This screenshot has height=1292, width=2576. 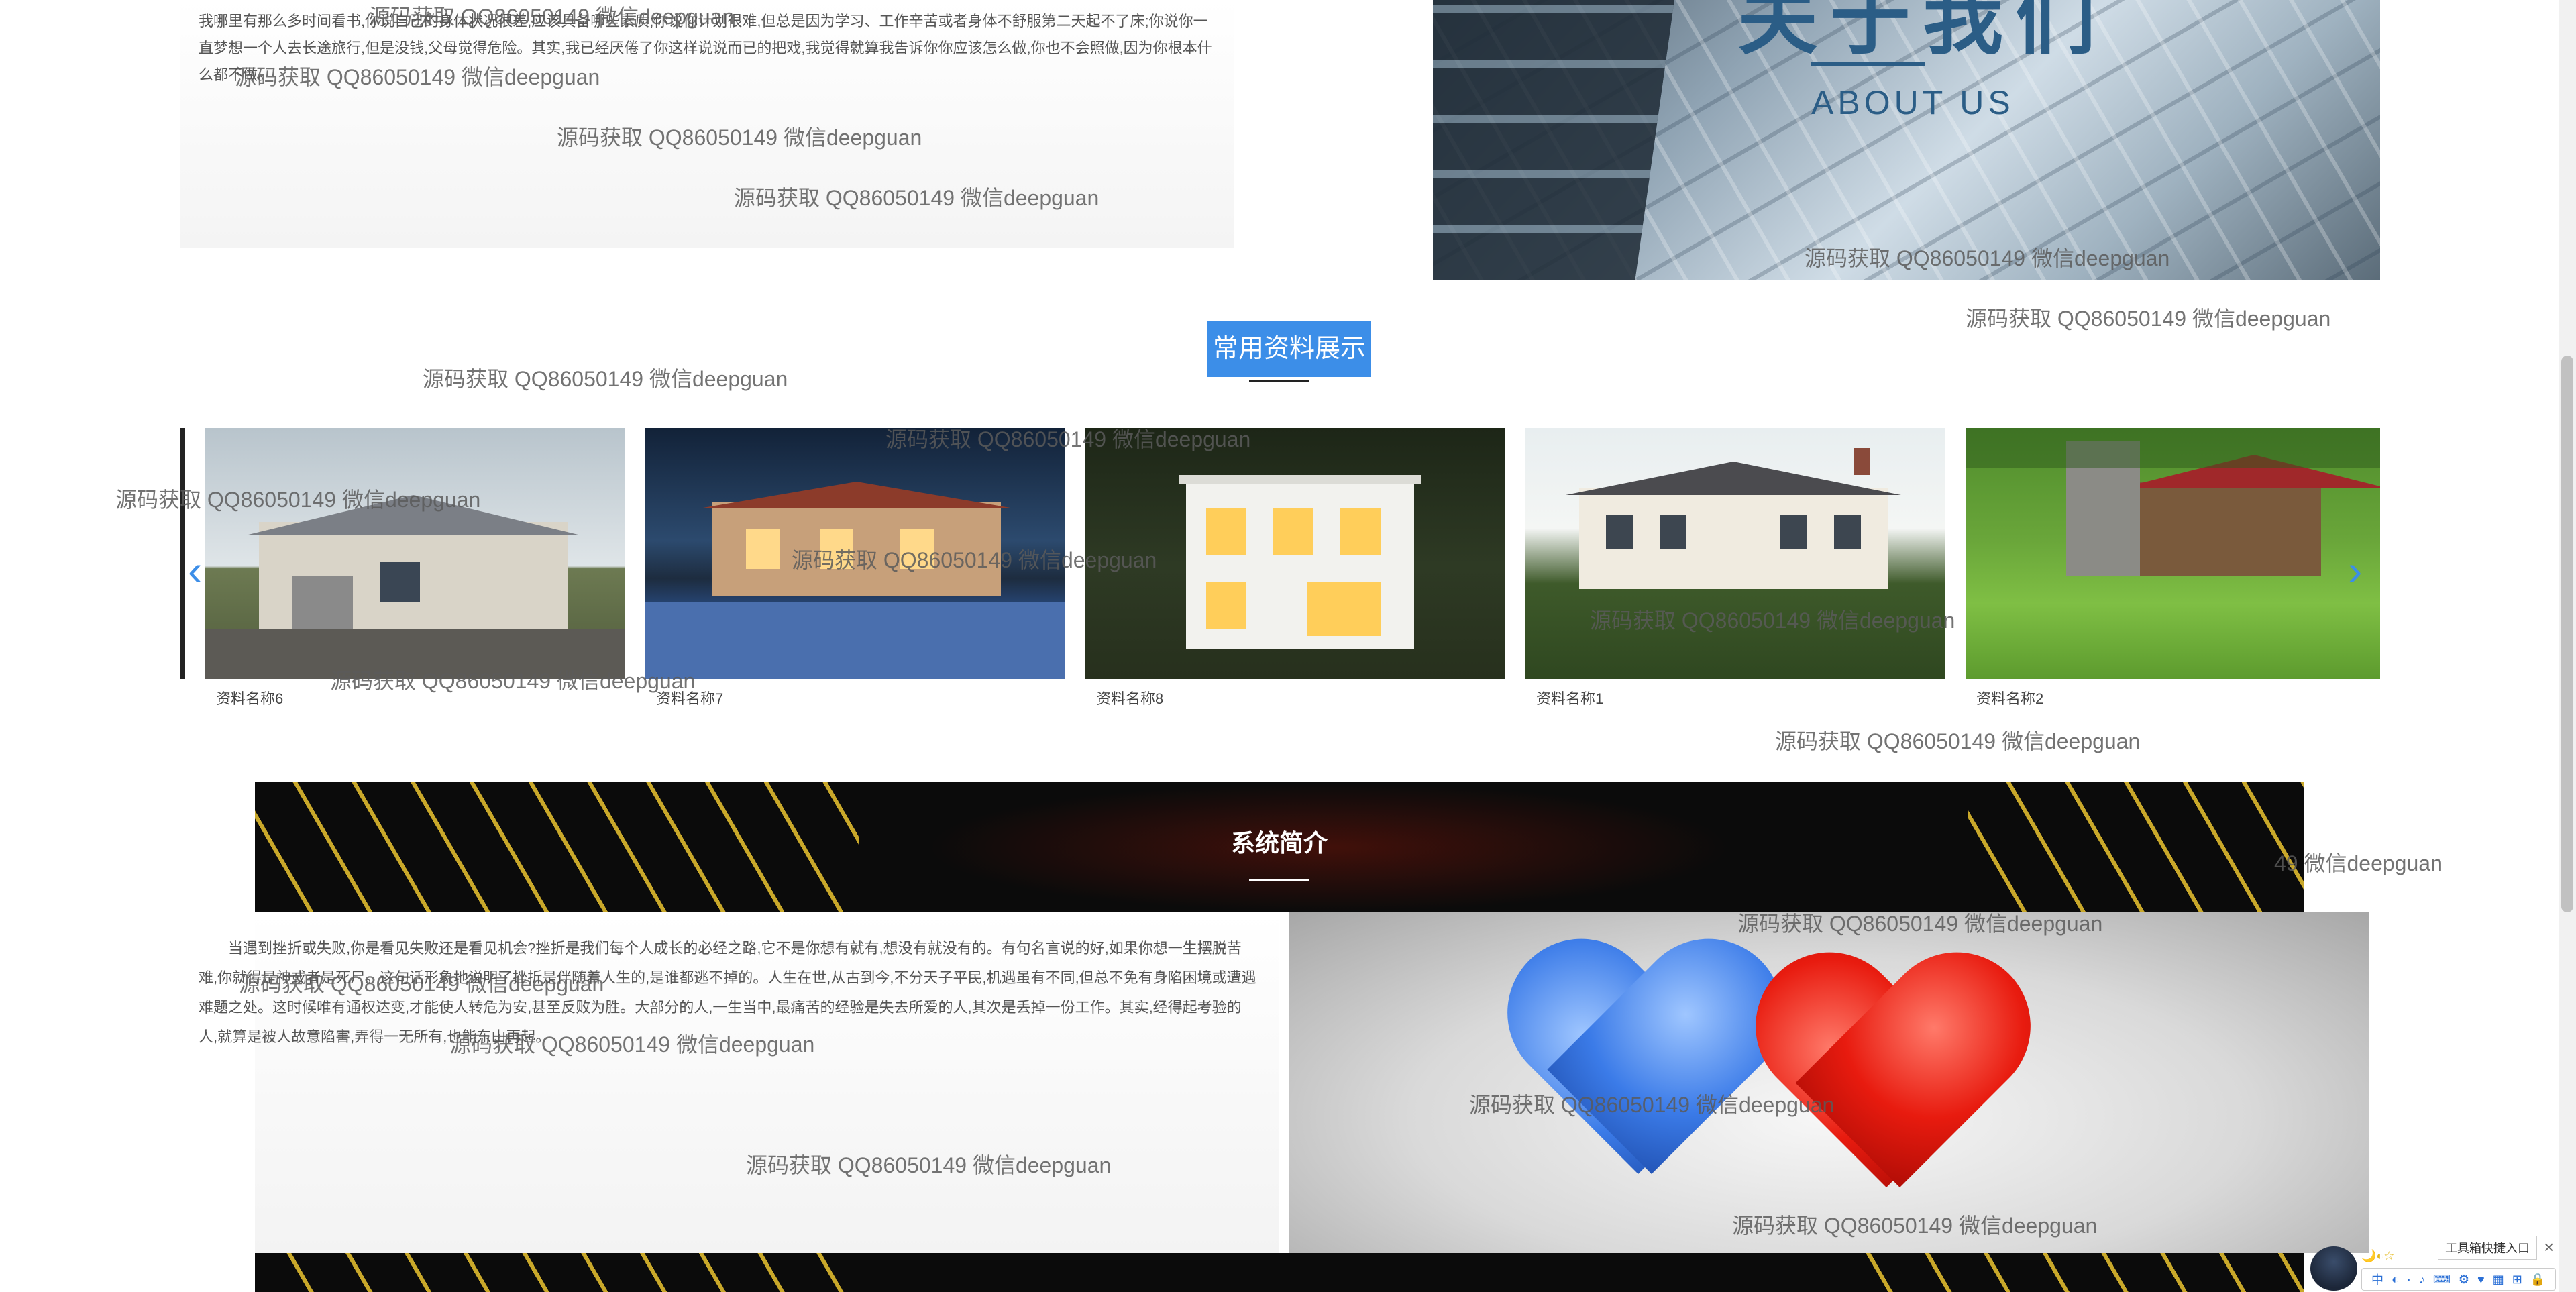 What do you see at coordinates (2333, 1268) in the screenshot?
I see `ime-avatar` at bounding box center [2333, 1268].